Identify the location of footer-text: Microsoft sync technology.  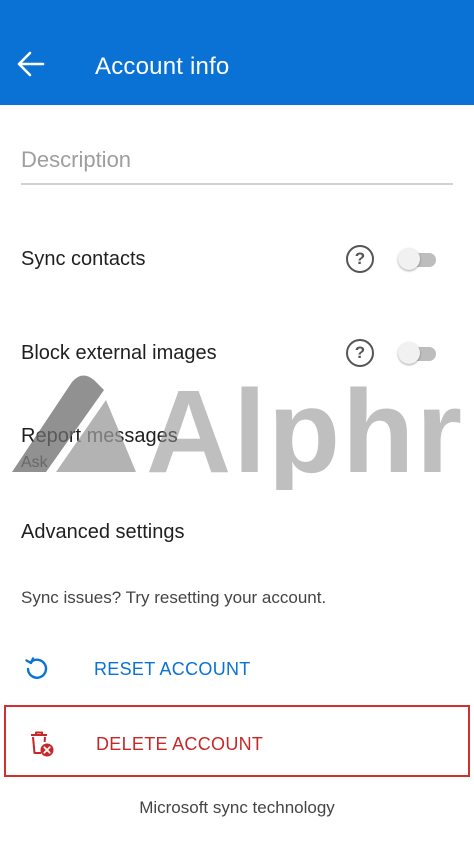
(237, 807).